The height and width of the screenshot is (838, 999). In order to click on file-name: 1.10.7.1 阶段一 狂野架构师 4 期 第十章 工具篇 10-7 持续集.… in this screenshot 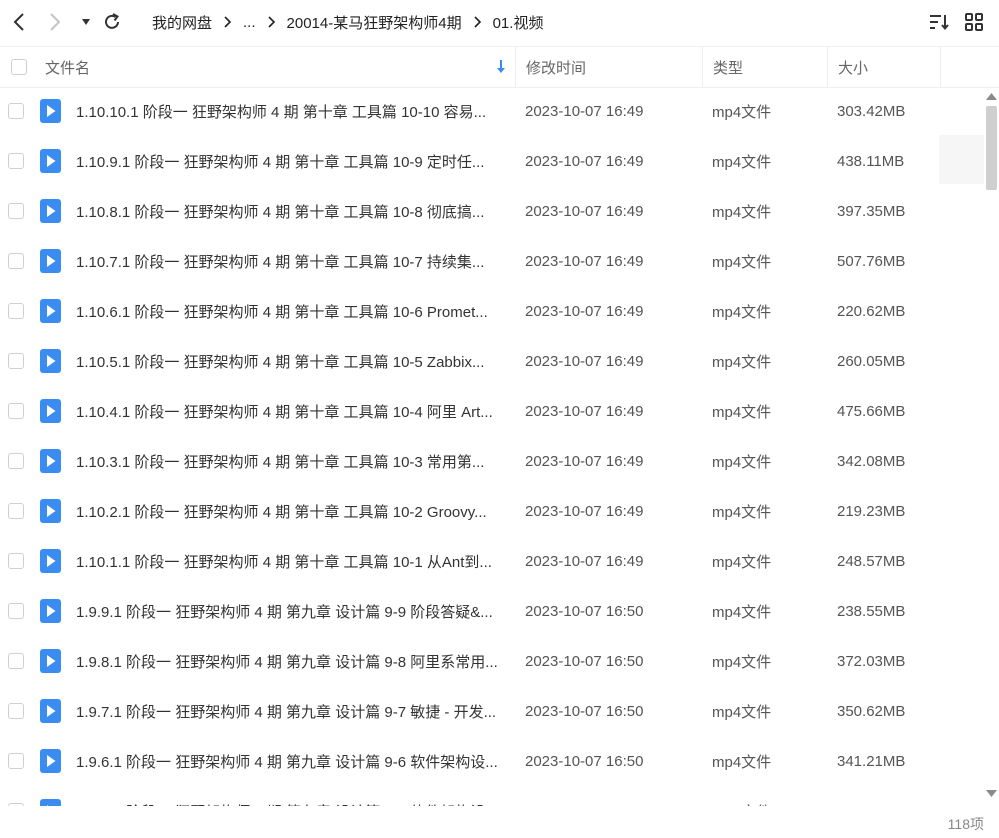, I will do `click(291, 261)`.